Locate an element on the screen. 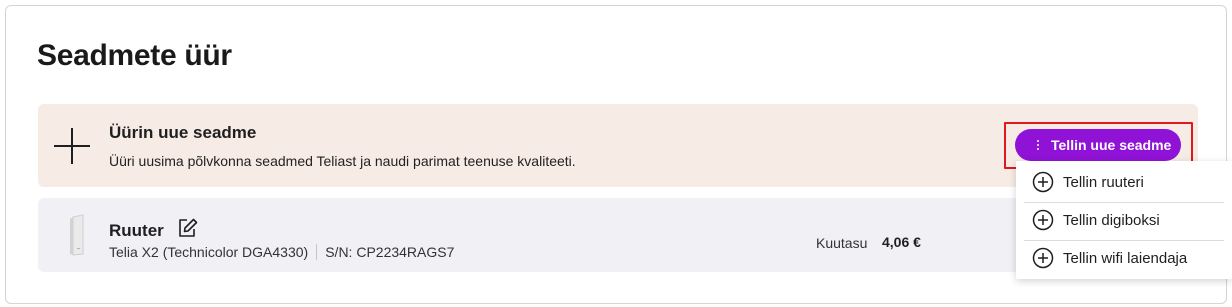 The height and width of the screenshot is (307, 1232). menu-item-label: Tellin ruuteri is located at coordinates (1103, 182).